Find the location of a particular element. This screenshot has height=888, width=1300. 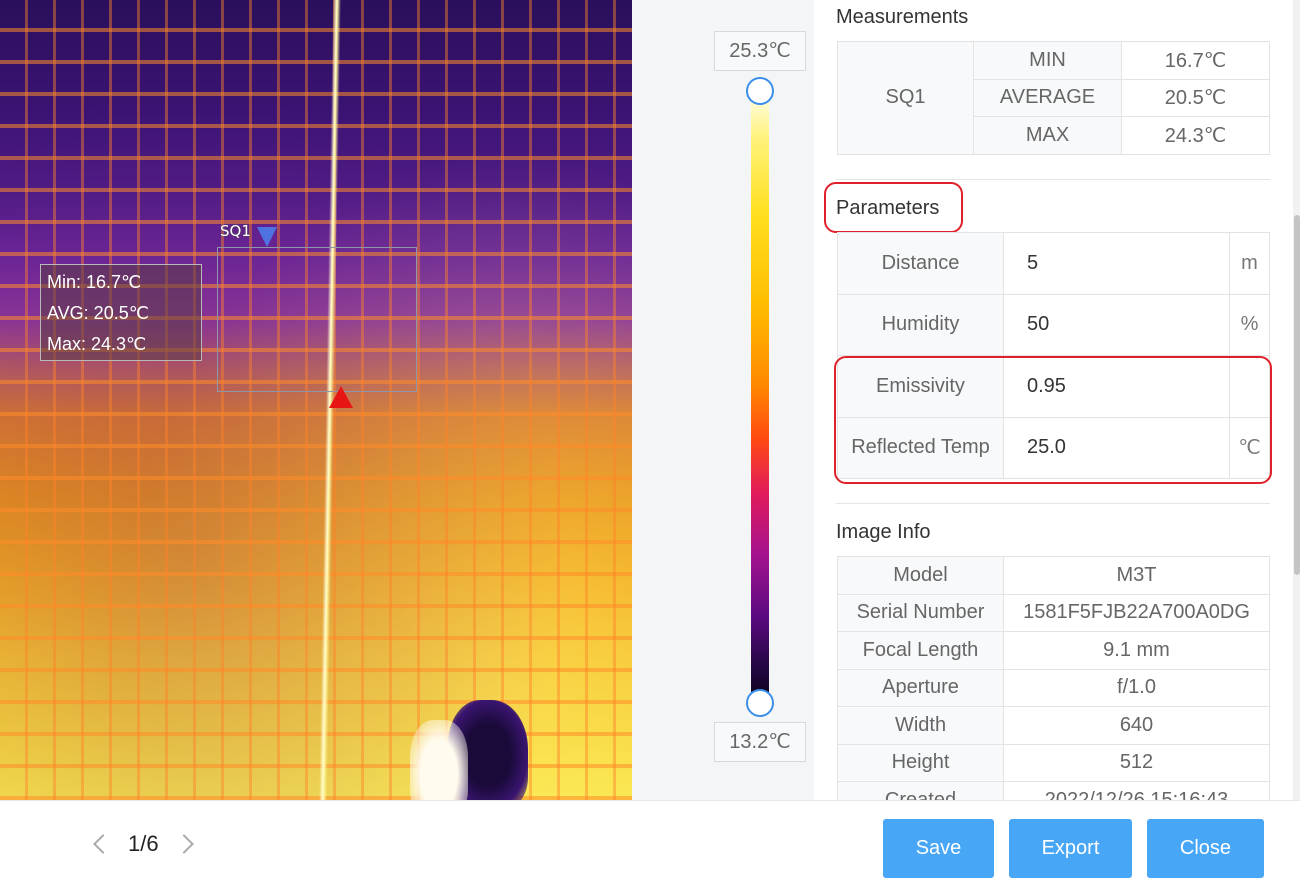

measurement-label: MAX is located at coordinates (1047, 135).